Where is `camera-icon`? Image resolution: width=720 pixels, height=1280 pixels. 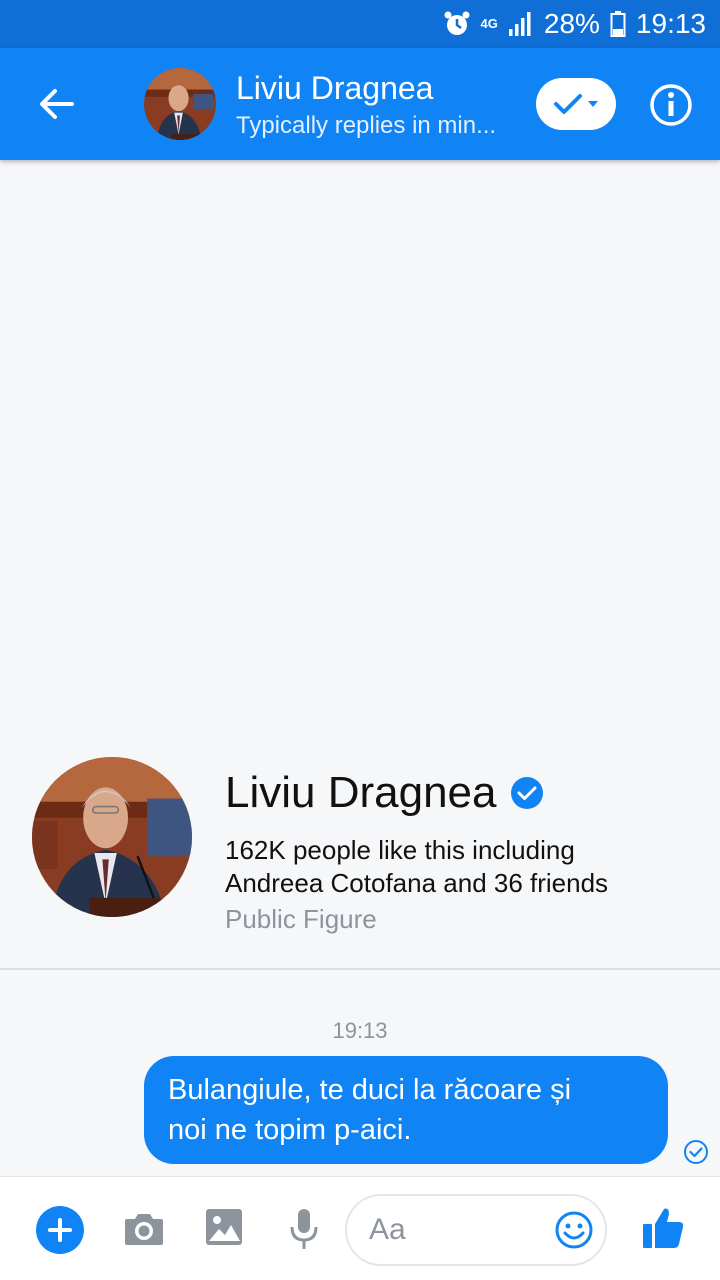
camera-icon is located at coordinates (144, 1229).